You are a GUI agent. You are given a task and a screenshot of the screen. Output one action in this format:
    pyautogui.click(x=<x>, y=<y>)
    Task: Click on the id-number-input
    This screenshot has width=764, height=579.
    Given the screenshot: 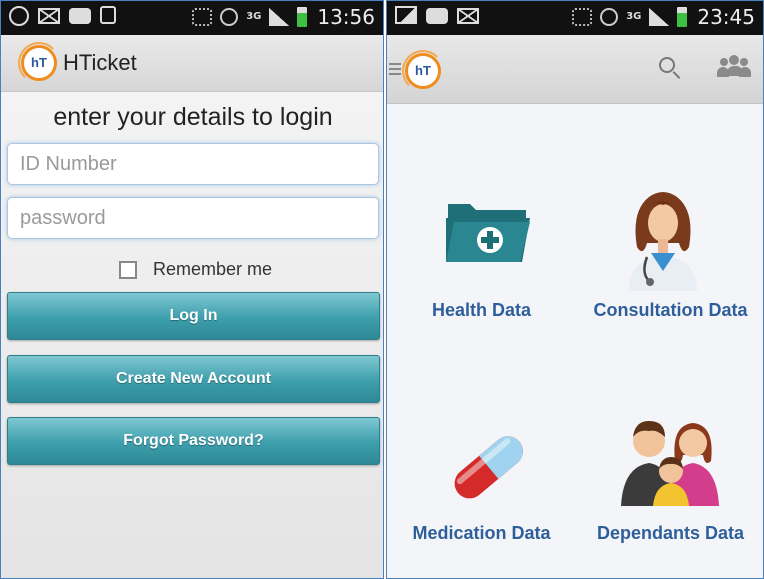 What is the action you would take?
    pyautogui.click(x=193, y=164)
    